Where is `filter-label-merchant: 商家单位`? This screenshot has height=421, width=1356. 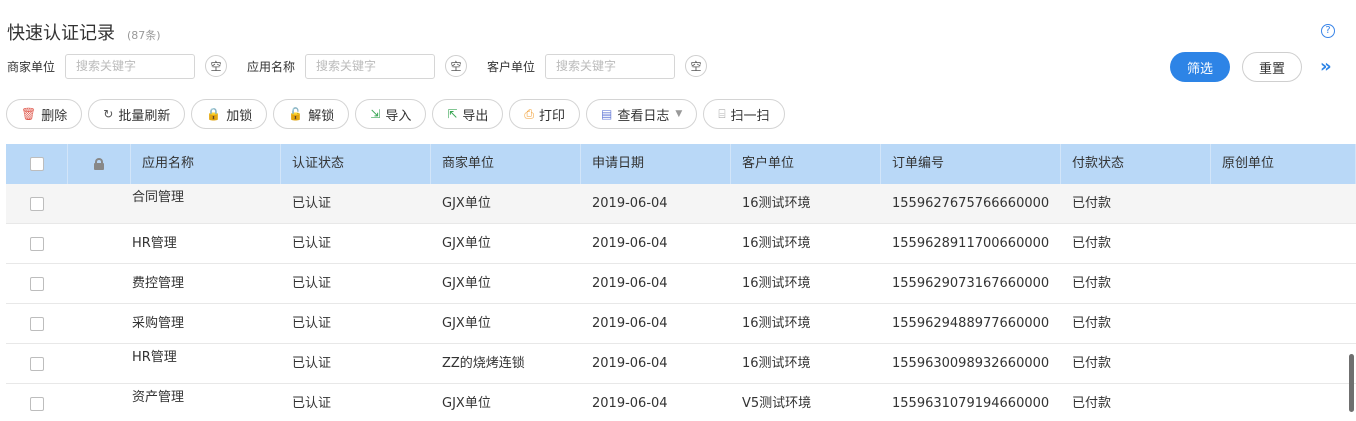
filter-label-merchant: 商家单位 is located at coordinates (31, 66).